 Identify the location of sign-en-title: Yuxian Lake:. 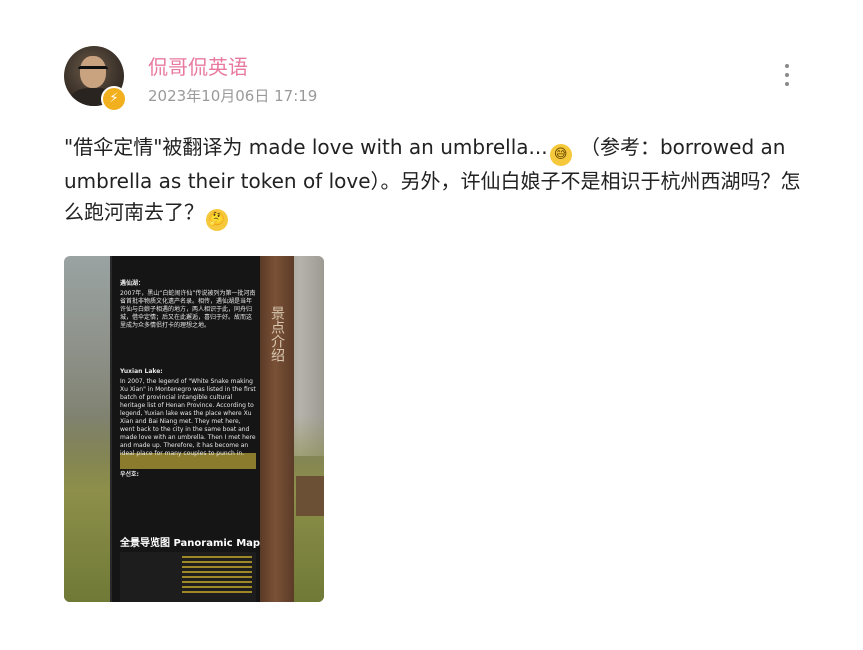
(141, 371).